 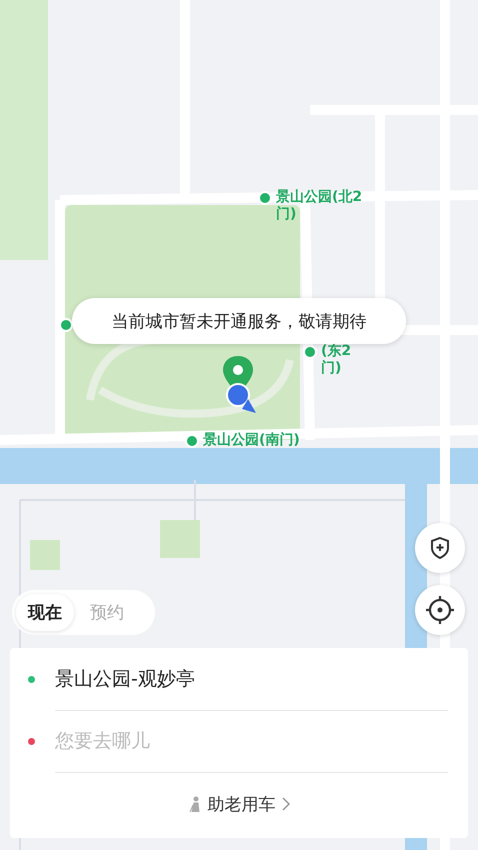 I want to click on mode-tab: 现在, so click(x=45, y=612).